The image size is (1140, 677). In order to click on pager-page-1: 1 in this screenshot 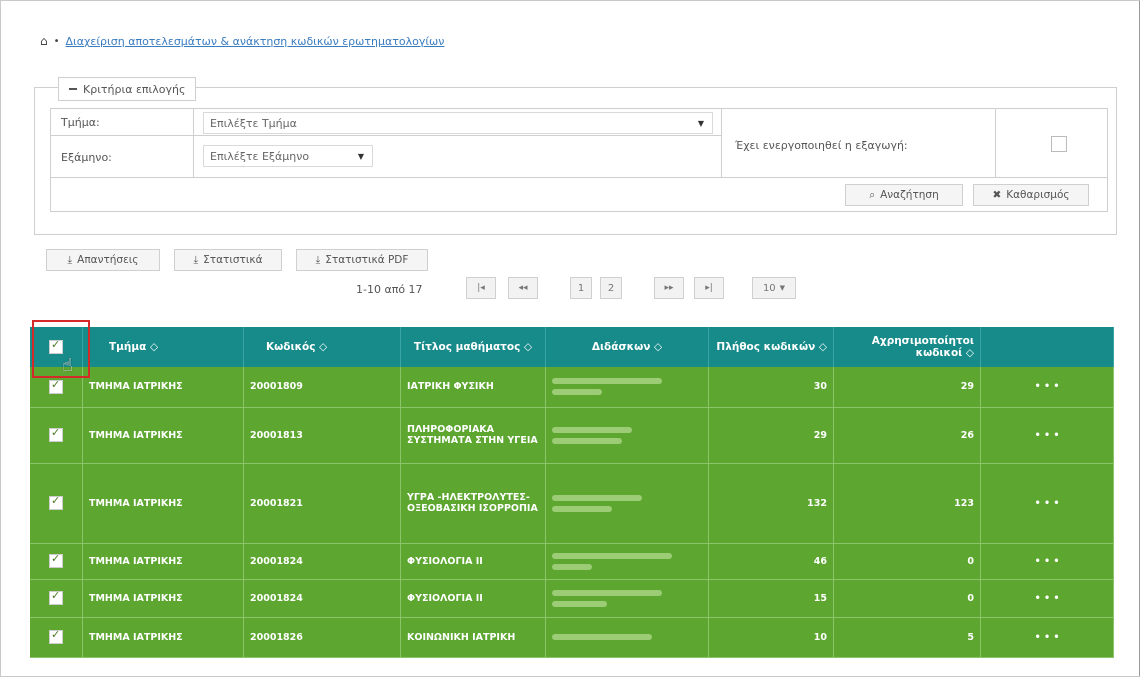, I will do `click(581, 288)`.